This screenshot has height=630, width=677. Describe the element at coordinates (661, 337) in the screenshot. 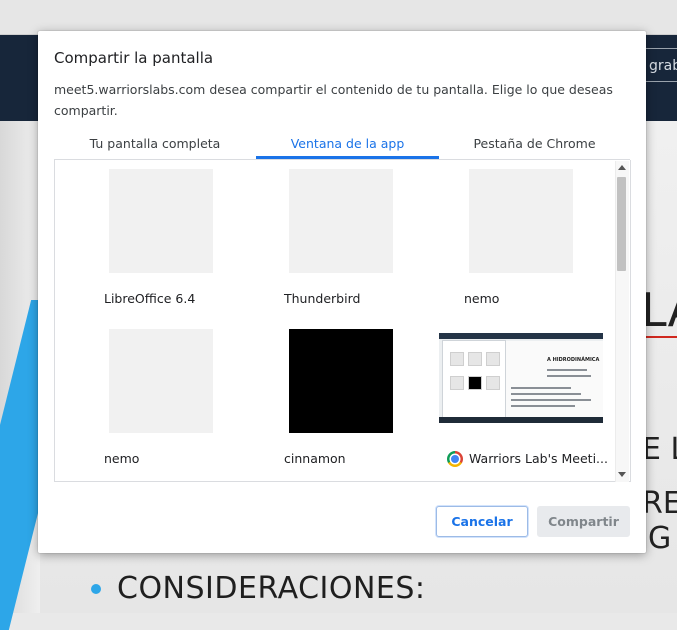

I see `slide-title-underline` at that location.